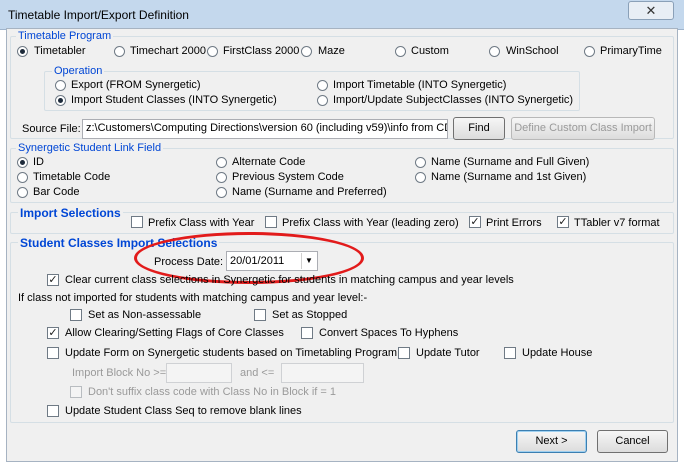 This screenshot has width=684, height=468. What do you see at coordinates (288, 177) in the screenshot?
I see `radio-previous-system-code-label: Previous System Code` at bounding box center [288, 177].